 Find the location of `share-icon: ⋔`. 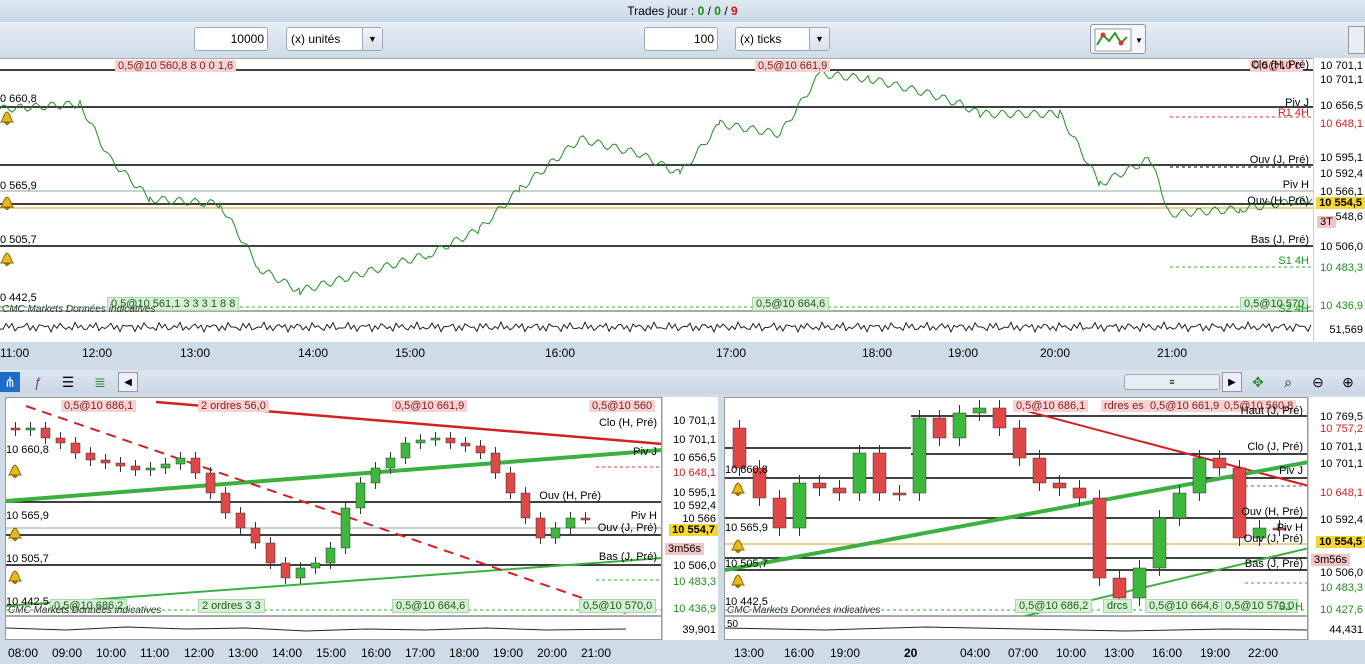

share-icon: ⋔ is located at coordinates (10, 382).